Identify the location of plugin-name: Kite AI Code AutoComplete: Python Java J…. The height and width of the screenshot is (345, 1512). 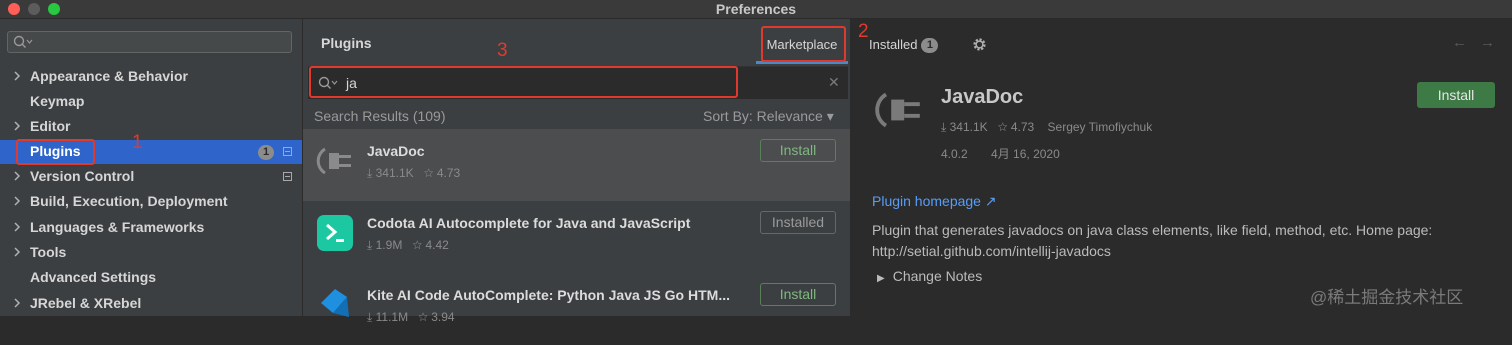
(548, 295).